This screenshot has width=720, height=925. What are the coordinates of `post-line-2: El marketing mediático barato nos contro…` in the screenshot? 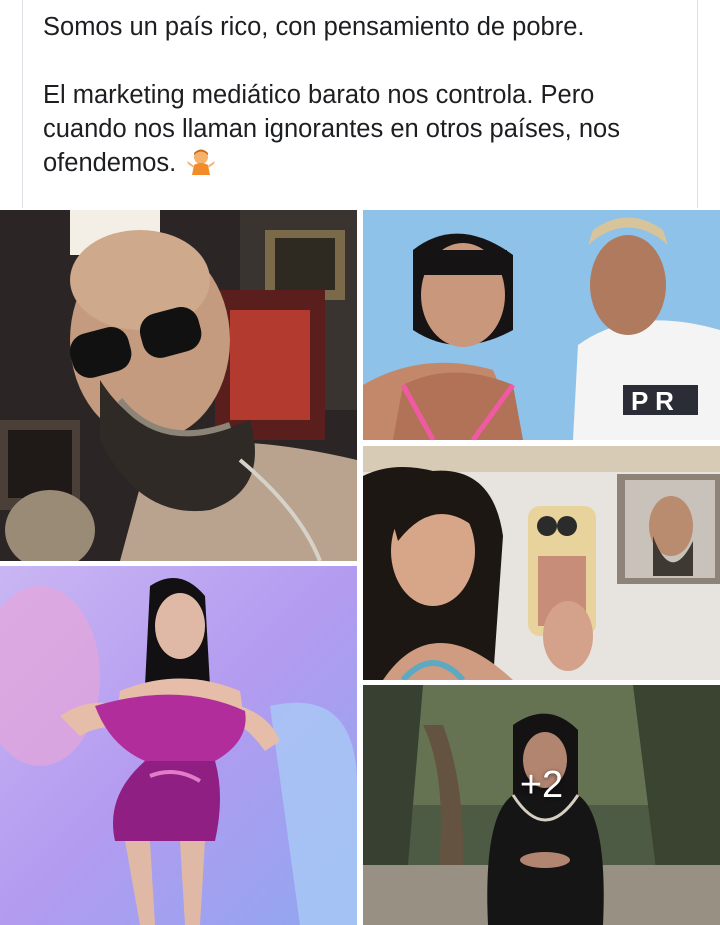 It's located at (363, 129).